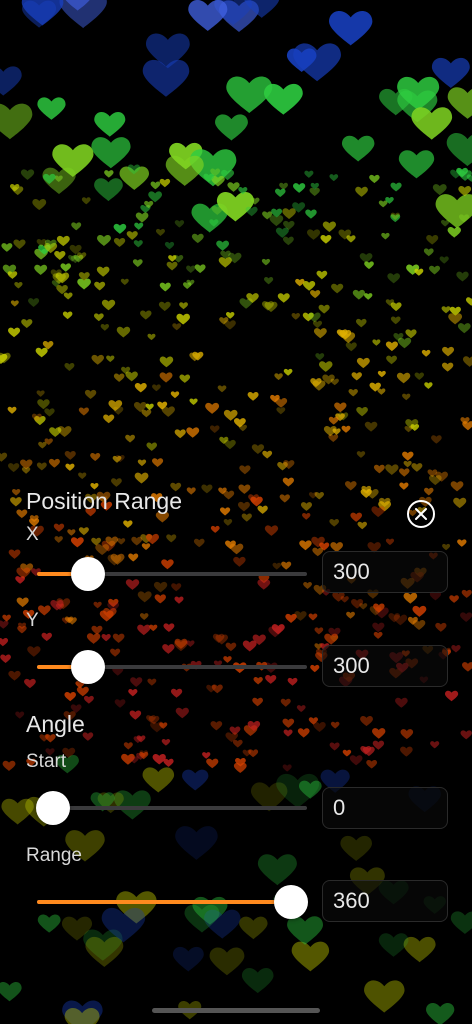 This screenshot has height=1024, width=472. Describe the element at coordinates (385, 901) in the screenshot. I see `range-value-field: 360` at that location.